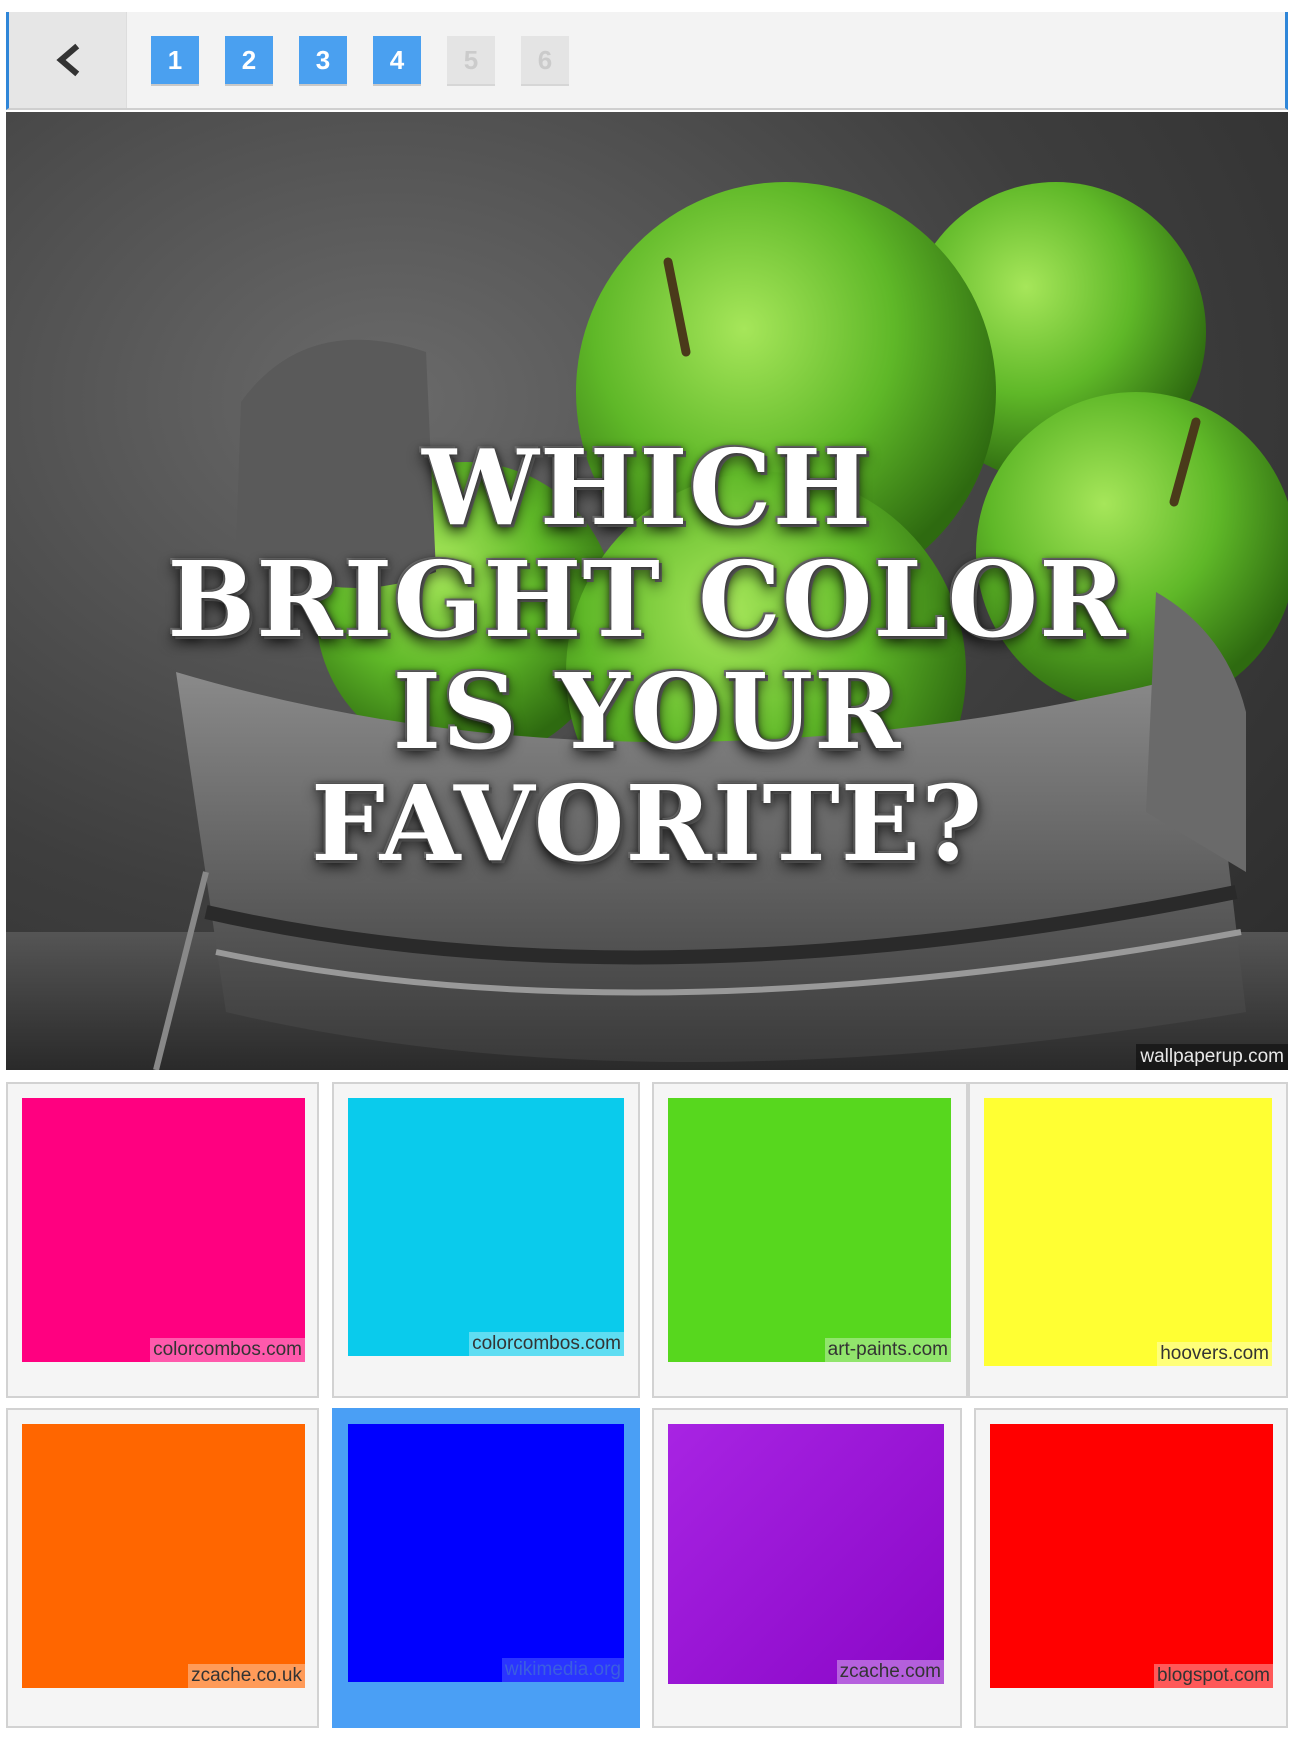  I want to click on color-swatch: hoovers.com, so click(1128, 1232).